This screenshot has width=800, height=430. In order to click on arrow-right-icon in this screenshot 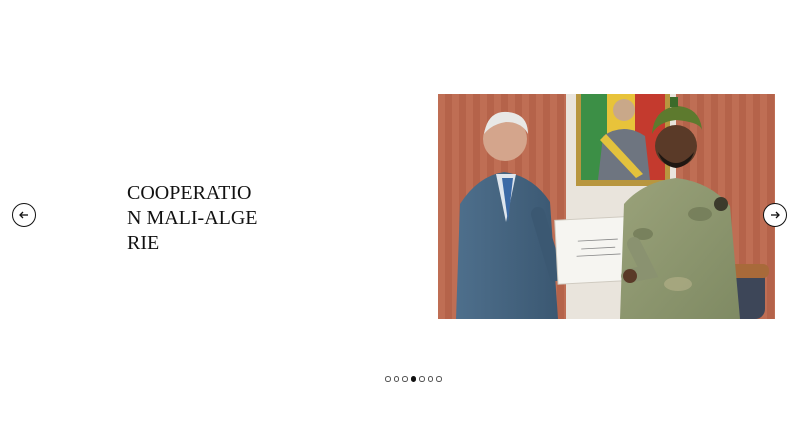, I will do `click(775, 215)`.